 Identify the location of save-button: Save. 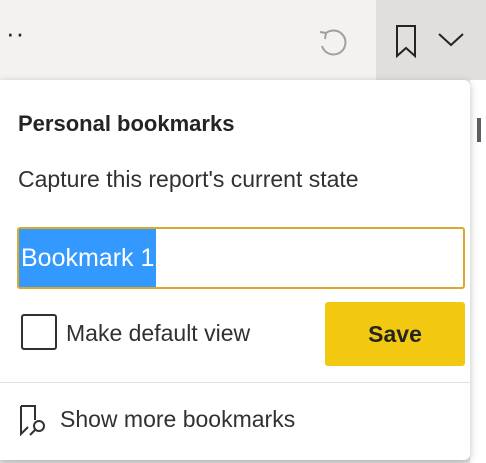
(395, 334).